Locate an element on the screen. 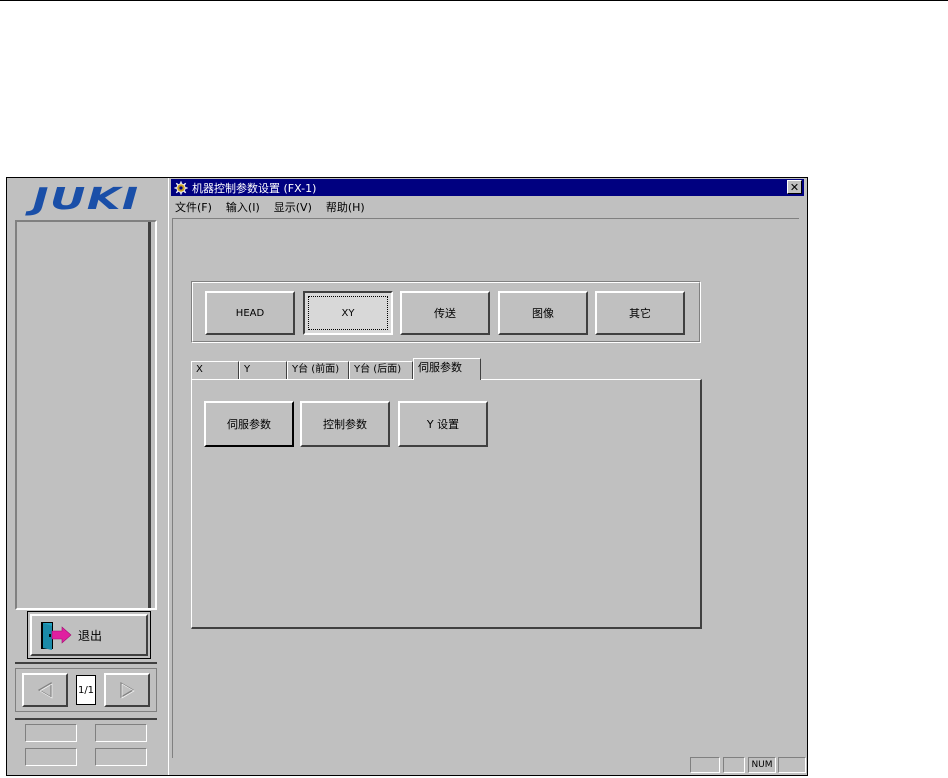 The height and width of the screenshot is (778, 948). close-icon: ✕ is located at coordinates (794, 187).